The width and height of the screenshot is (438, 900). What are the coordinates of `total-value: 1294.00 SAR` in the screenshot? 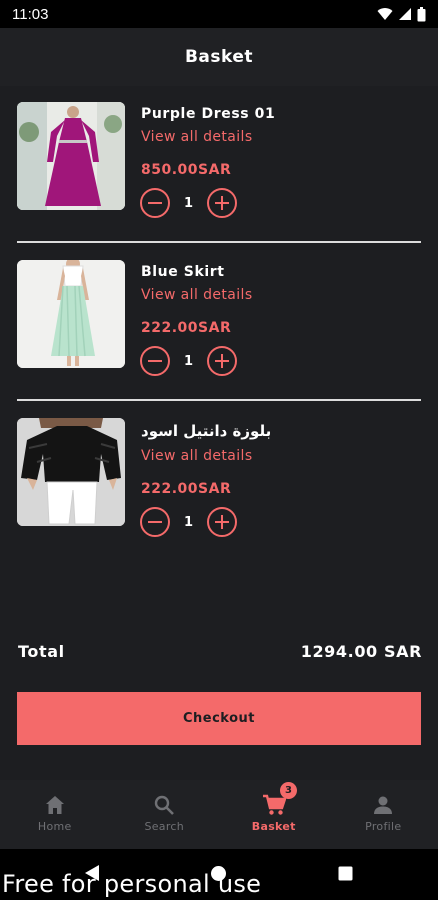 It's located at (361, 651).